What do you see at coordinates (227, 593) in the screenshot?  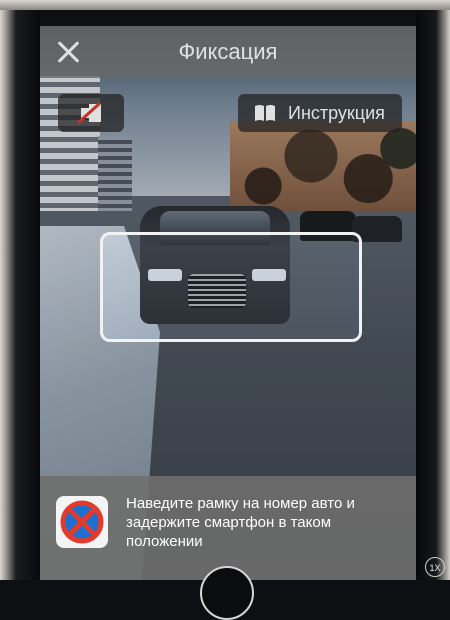 I see `device-home-button` at bounding box center [227, 593].